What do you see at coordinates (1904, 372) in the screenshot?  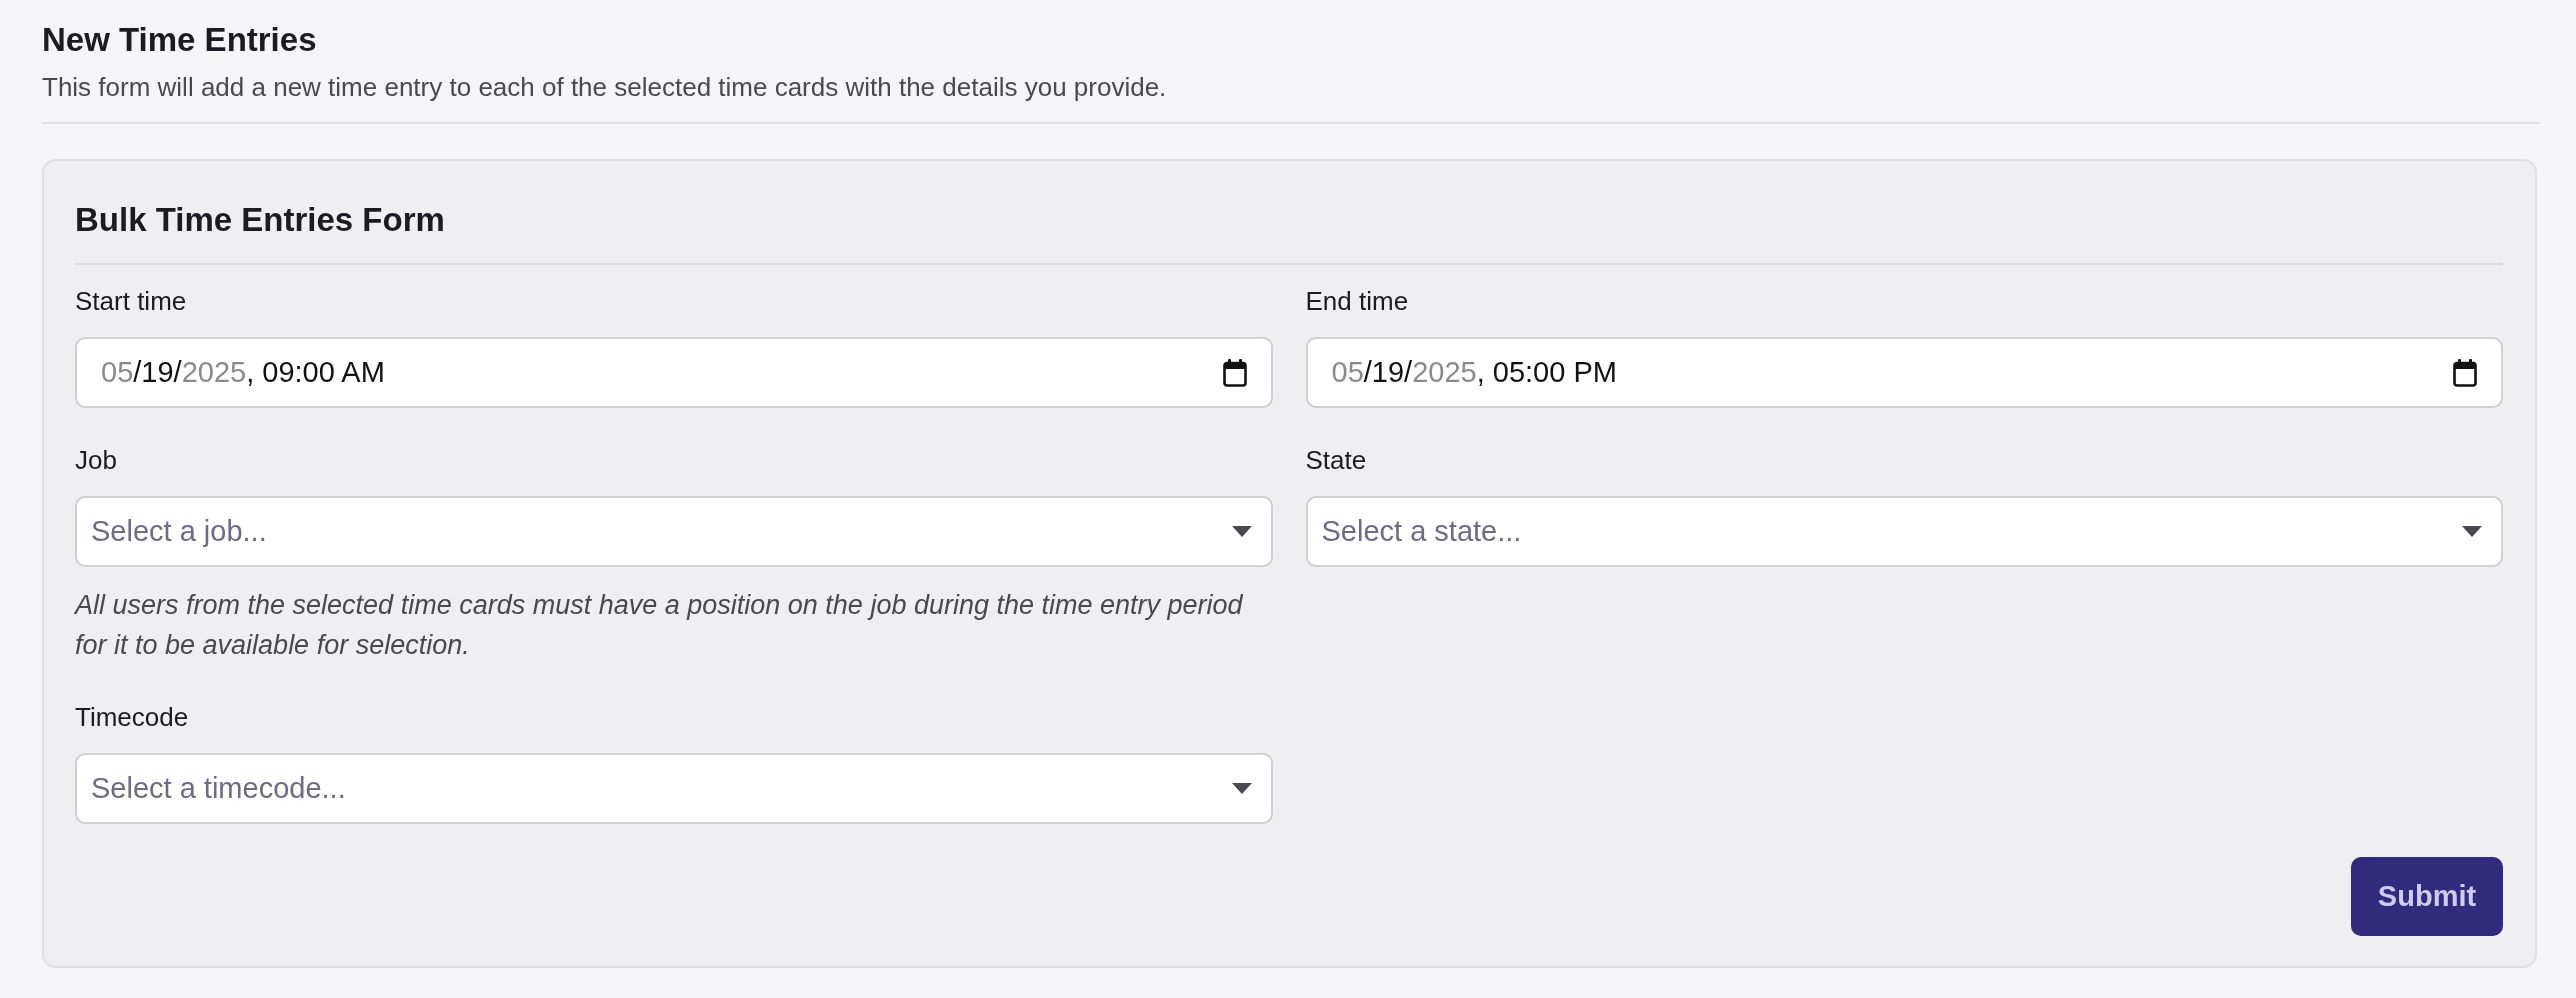 I see `datetime-field: 05/19/2025, 05:00 PM` at bounding box center [1904, 372].